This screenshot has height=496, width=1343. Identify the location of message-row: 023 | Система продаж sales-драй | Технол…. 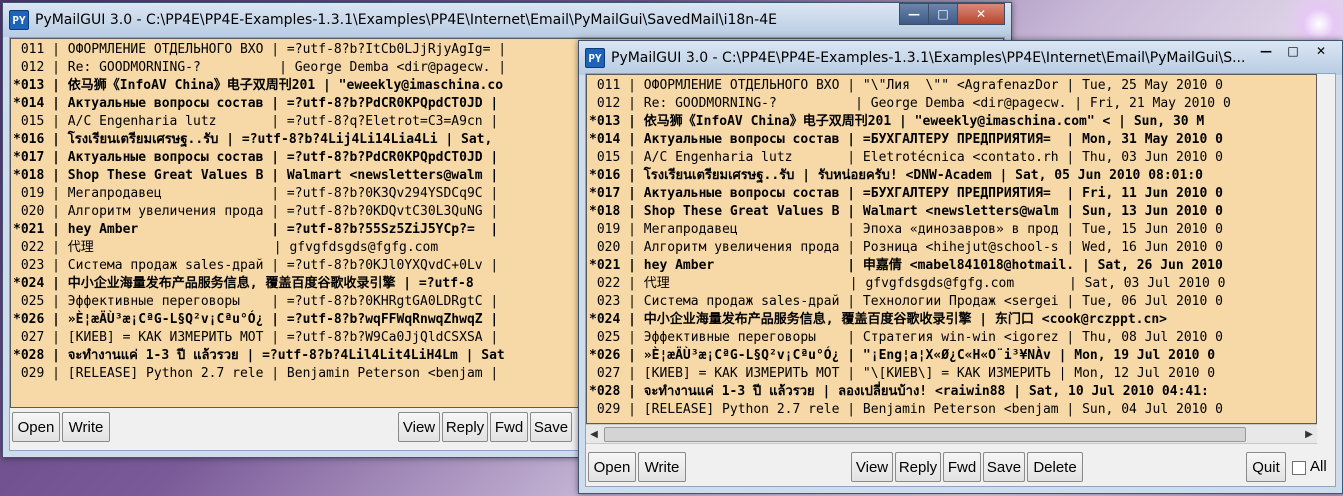
(951, 302).